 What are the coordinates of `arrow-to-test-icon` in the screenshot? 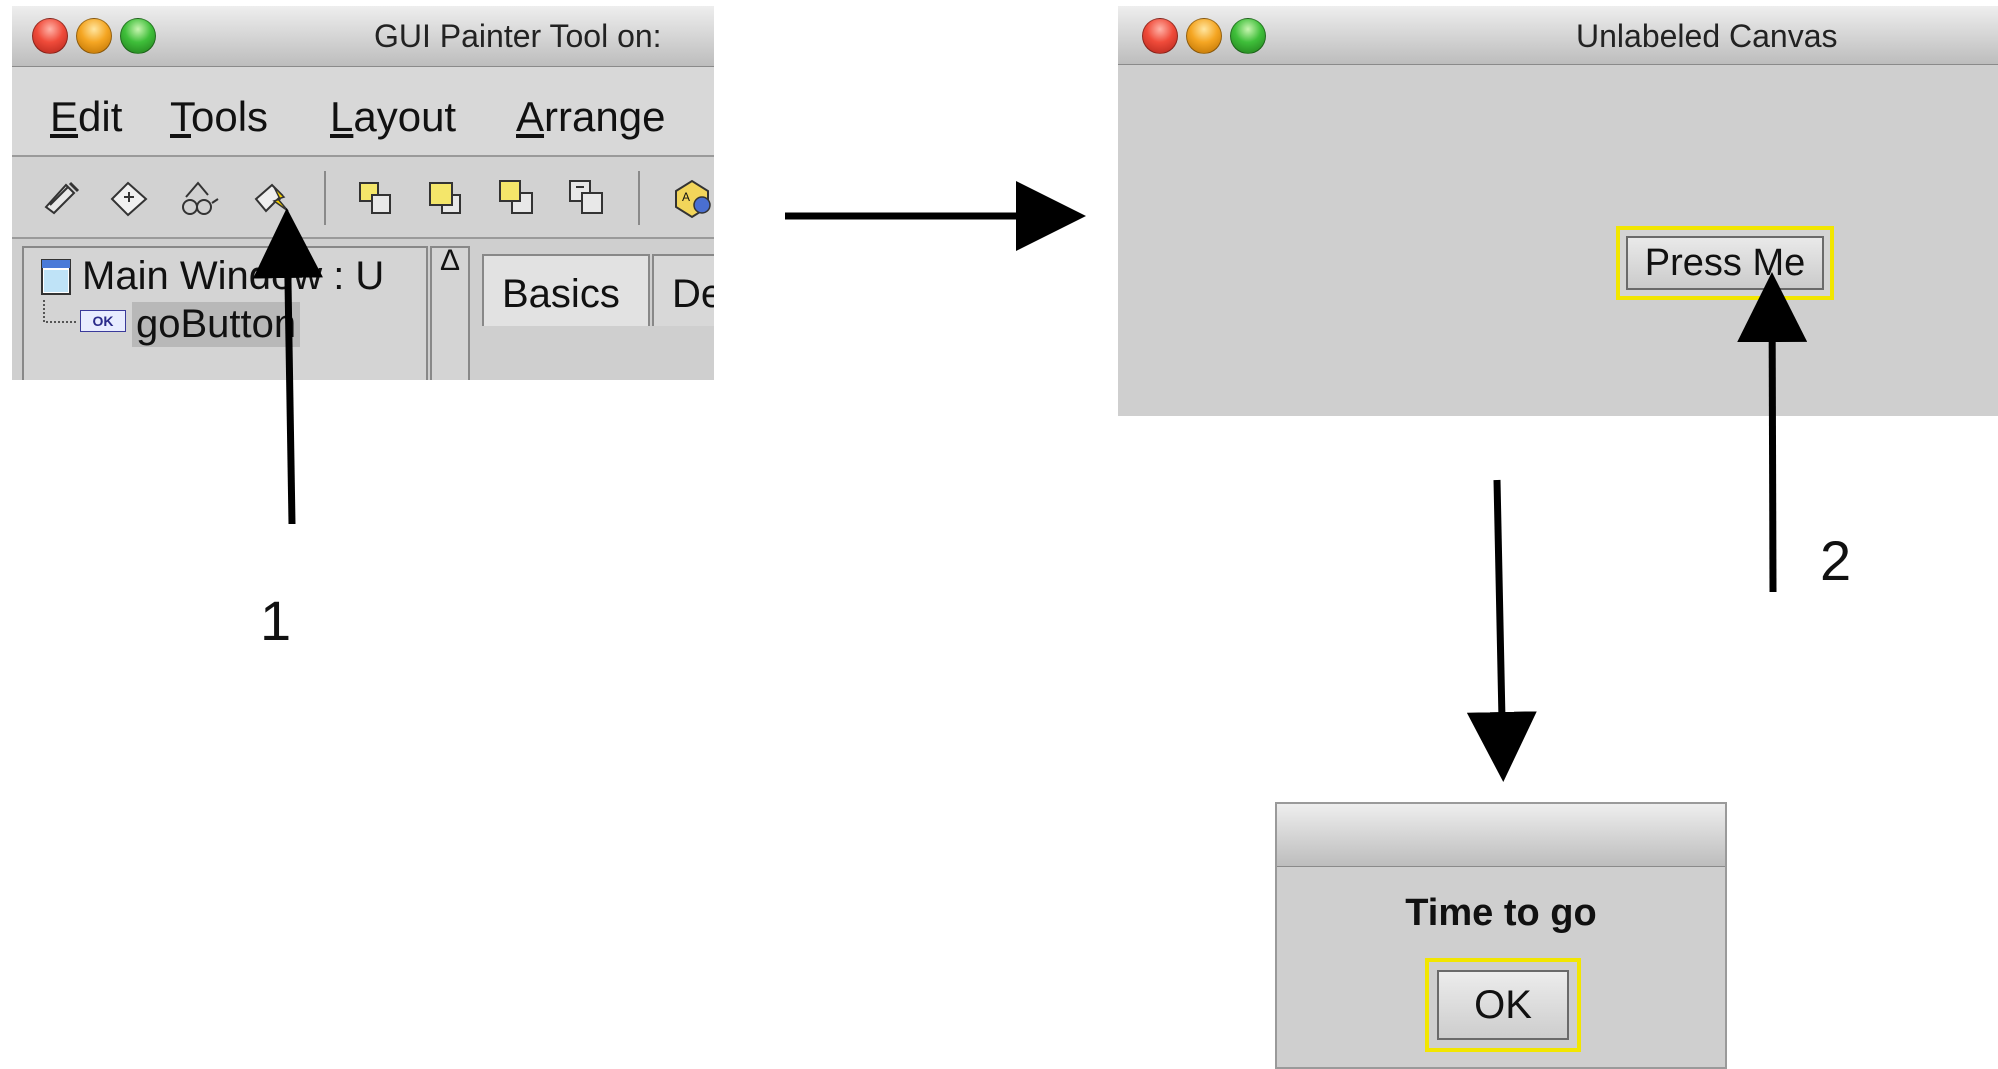 It's located at (287, 366).